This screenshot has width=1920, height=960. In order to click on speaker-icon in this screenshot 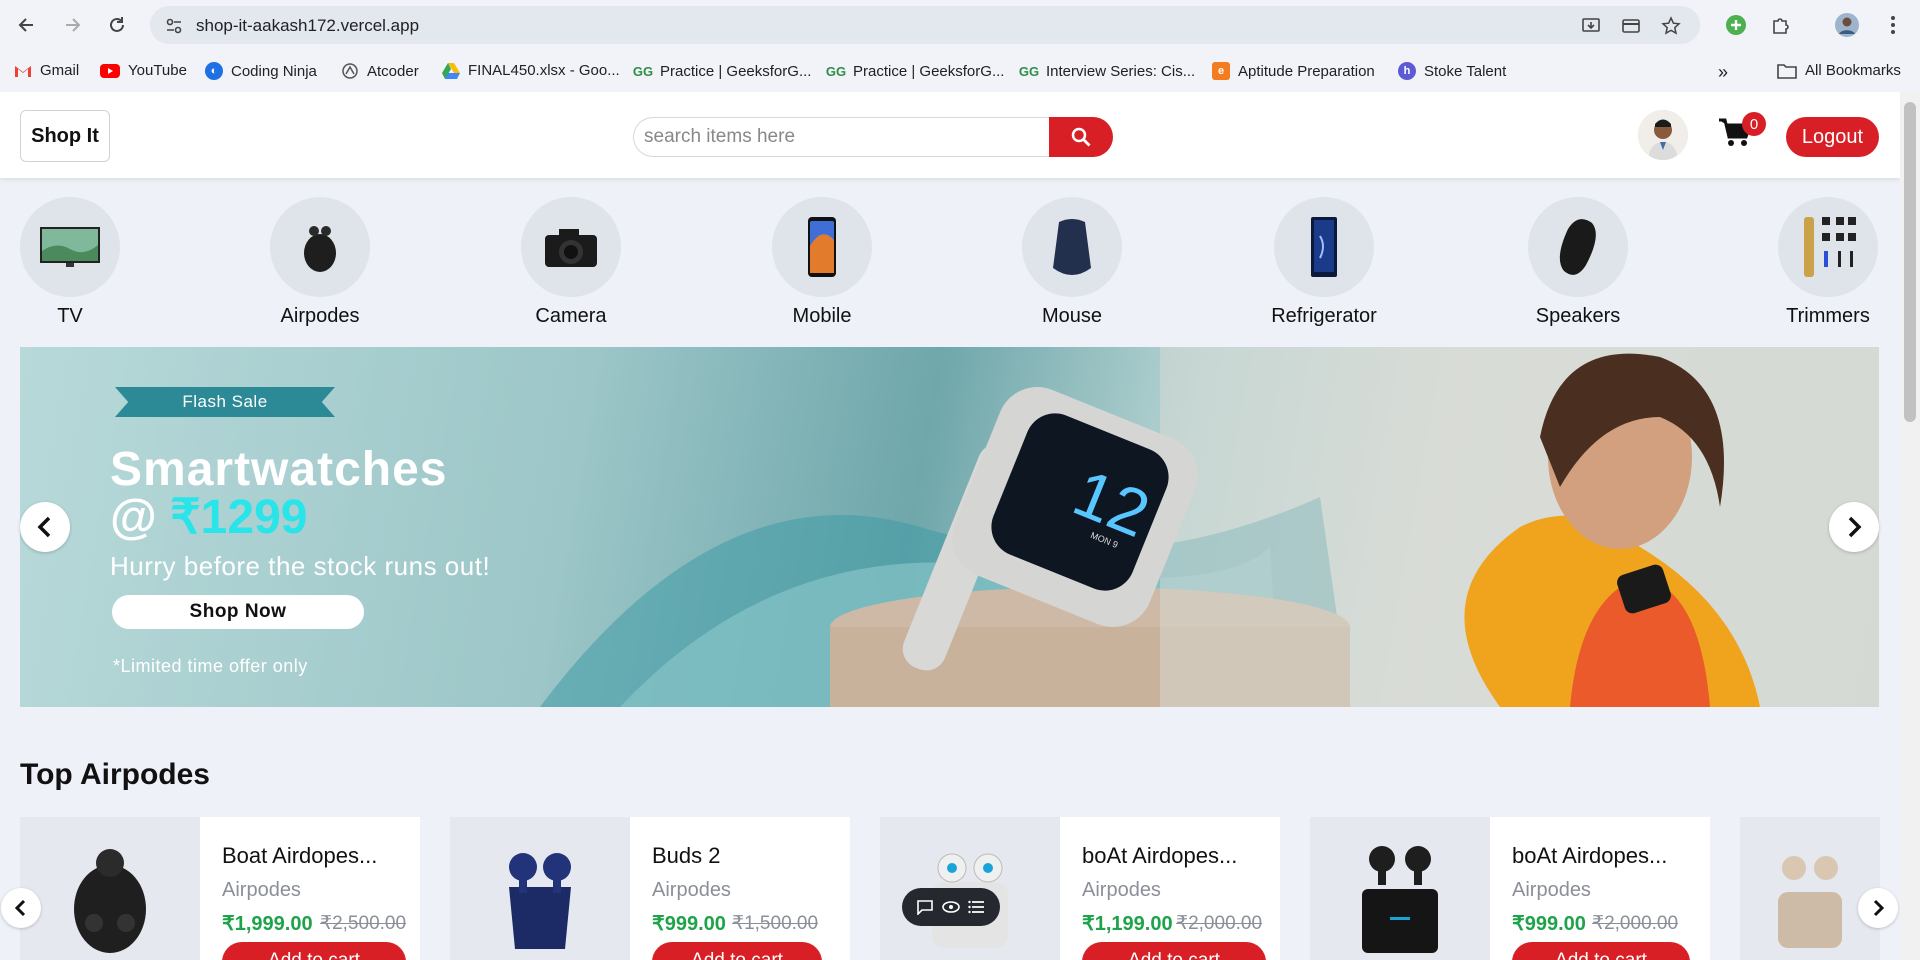, I will do `click(1577, 247)`.